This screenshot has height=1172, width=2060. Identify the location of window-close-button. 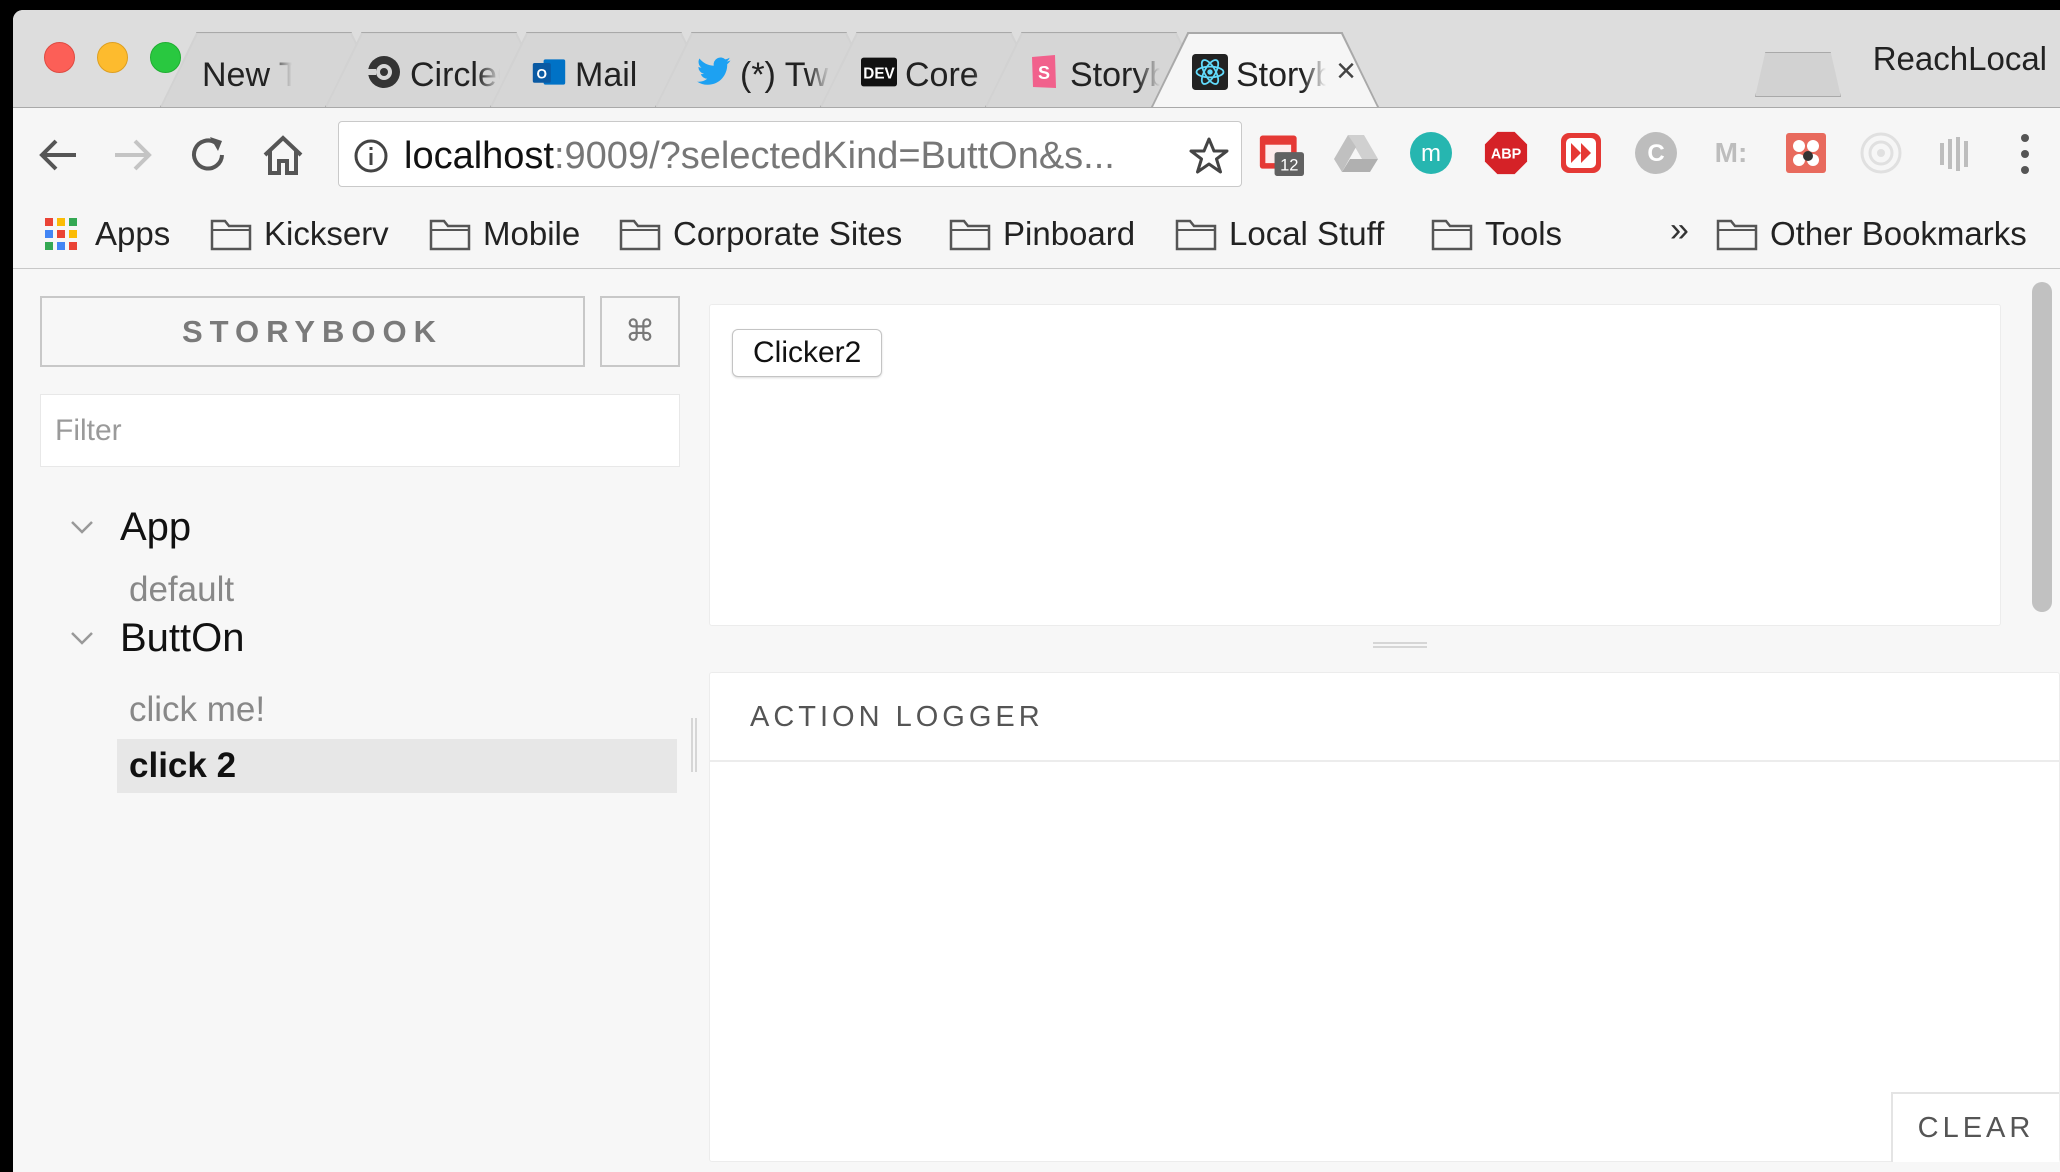
(59, 57).